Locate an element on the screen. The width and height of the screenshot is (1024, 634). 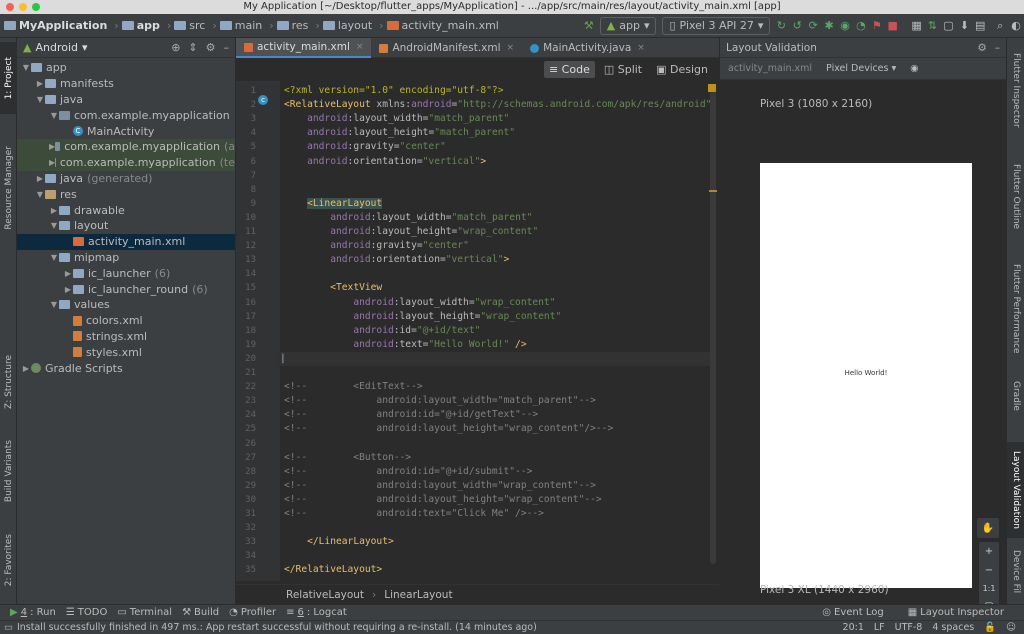
tab-resource-manager: Resource Manager is located at coordinates (8, 188).